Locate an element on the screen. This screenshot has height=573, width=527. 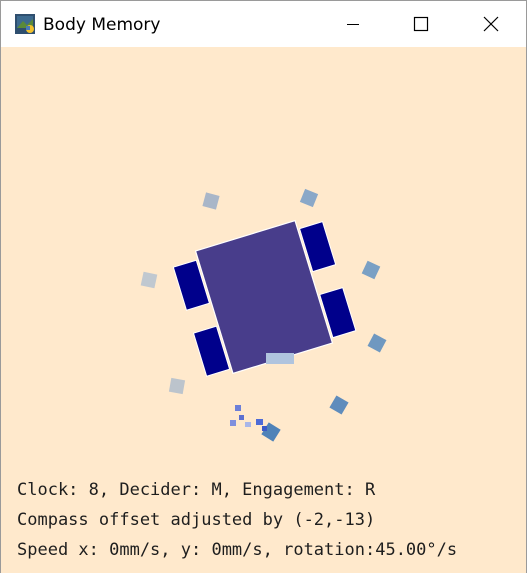
close-icon is located at coordinates (491, 24).